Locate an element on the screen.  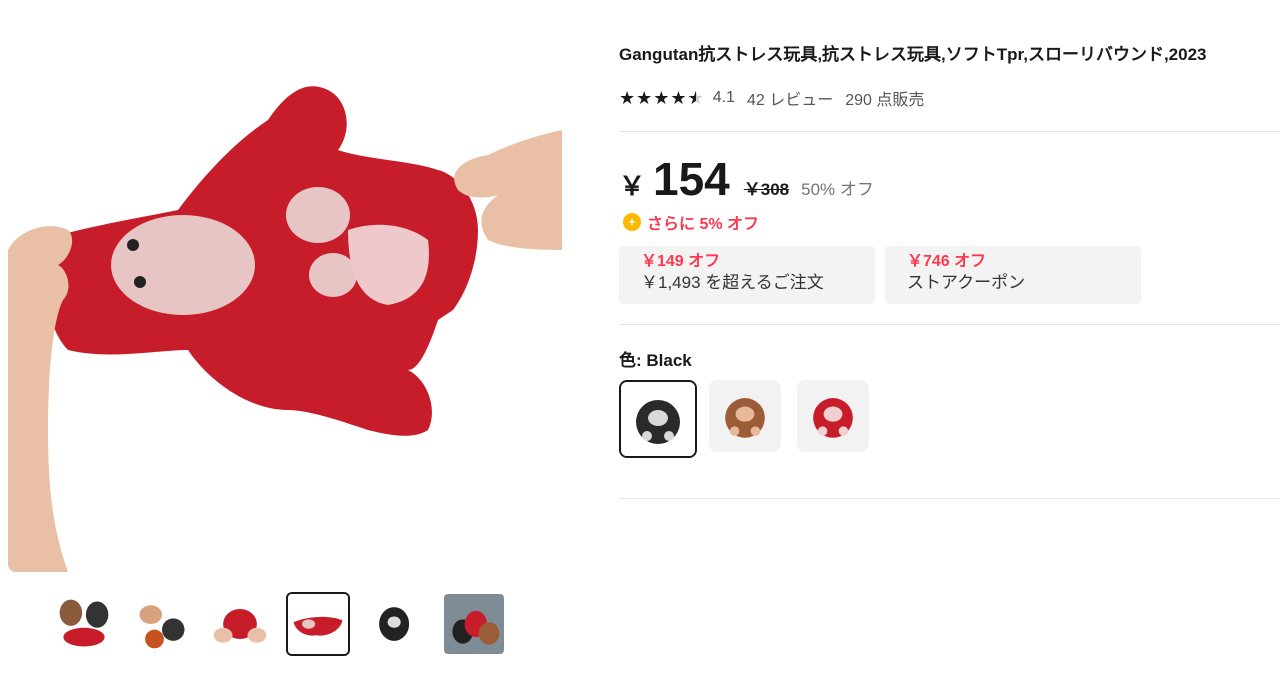
current-price: 154 is located at coordinates (691, 179).